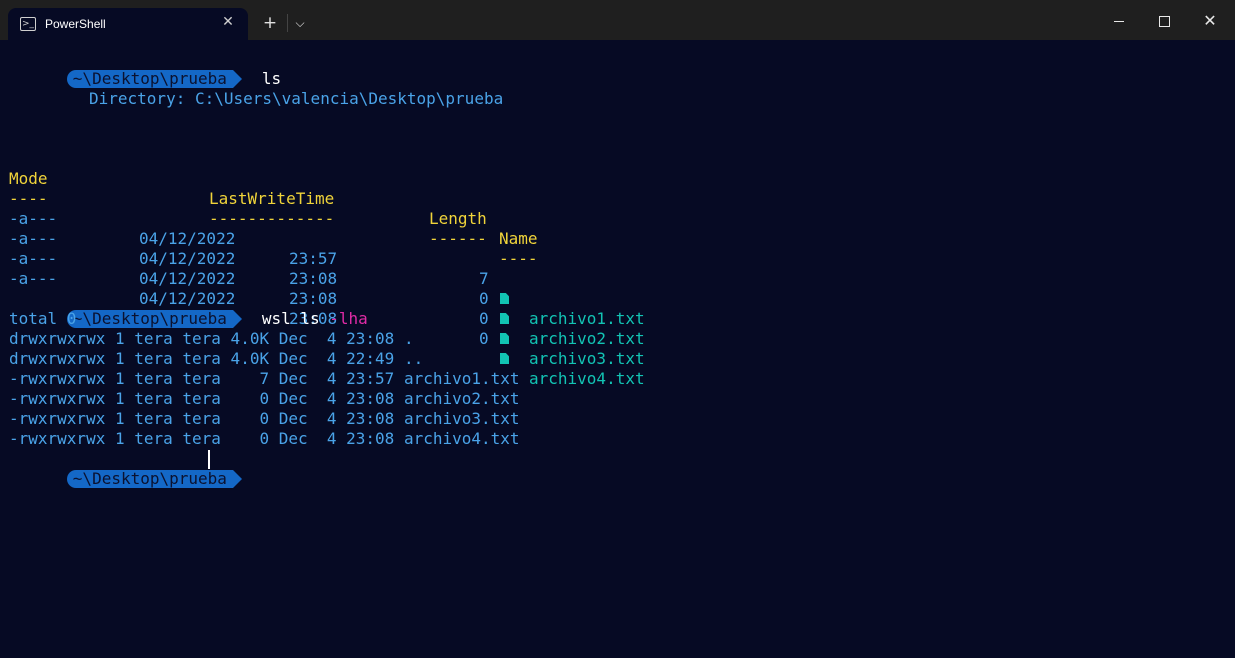  Describe the element at coordinates (295, 318) in the screenshot. I see `command-text: wsl ls` at that location.